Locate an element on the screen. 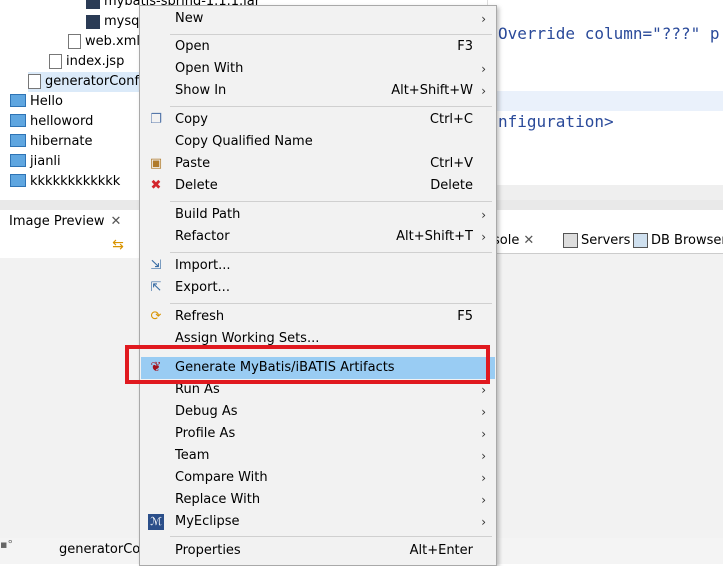  menu-item-profile-as: Profile As › is located at coordinates (318, 434).